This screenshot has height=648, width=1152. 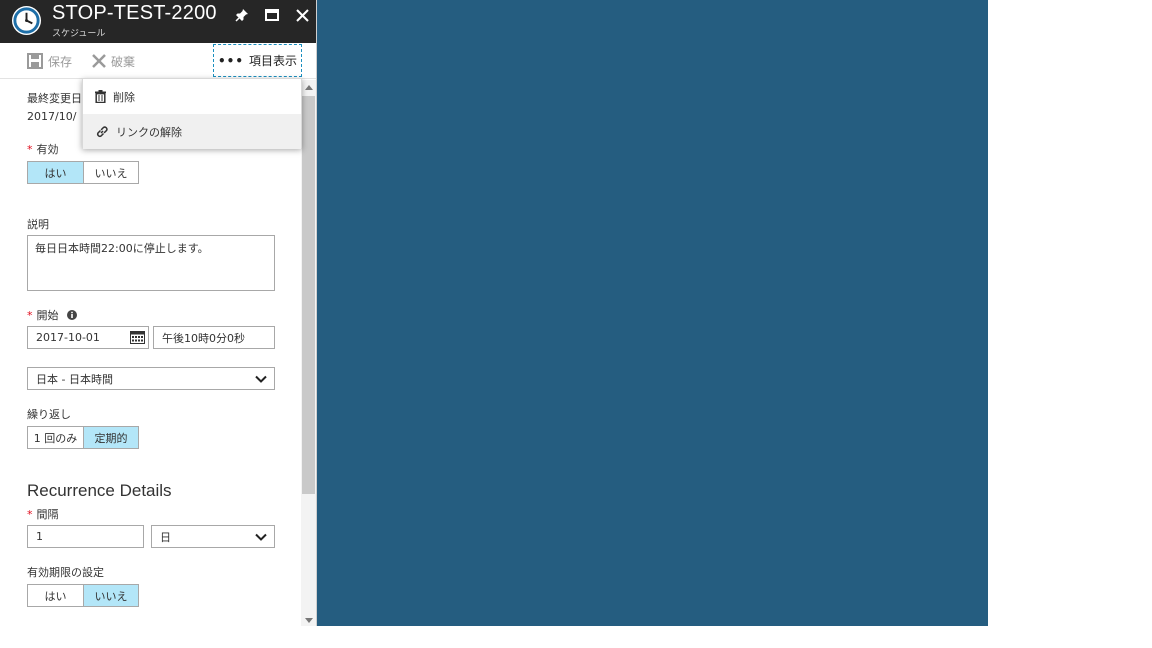 What do you see at coordinates (308, 87) in the screenshot?
I see `scroll-up-icon` at bounding box center [308, 87].